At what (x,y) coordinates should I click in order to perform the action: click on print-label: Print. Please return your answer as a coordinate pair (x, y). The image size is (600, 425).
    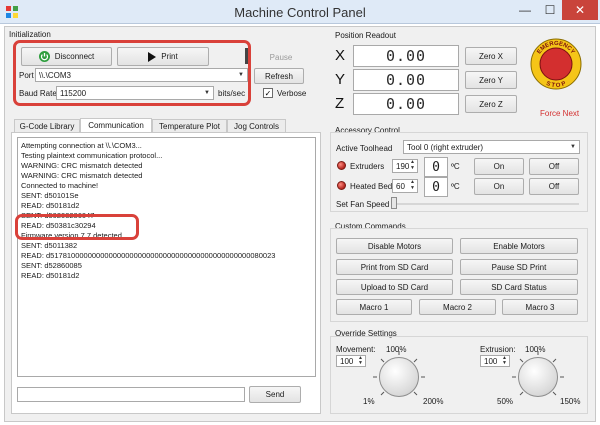
    Looking at the image, I should click on (169, 56).